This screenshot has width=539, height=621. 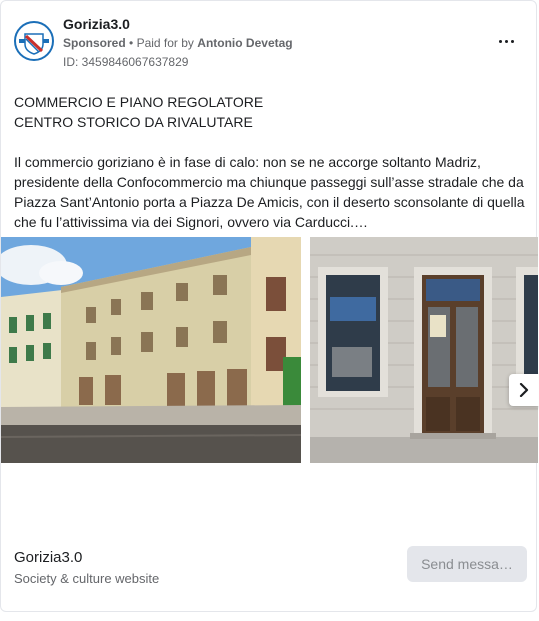 I want to click on ad-id: ID: 3459846067637829, so click(x=126, y=62).